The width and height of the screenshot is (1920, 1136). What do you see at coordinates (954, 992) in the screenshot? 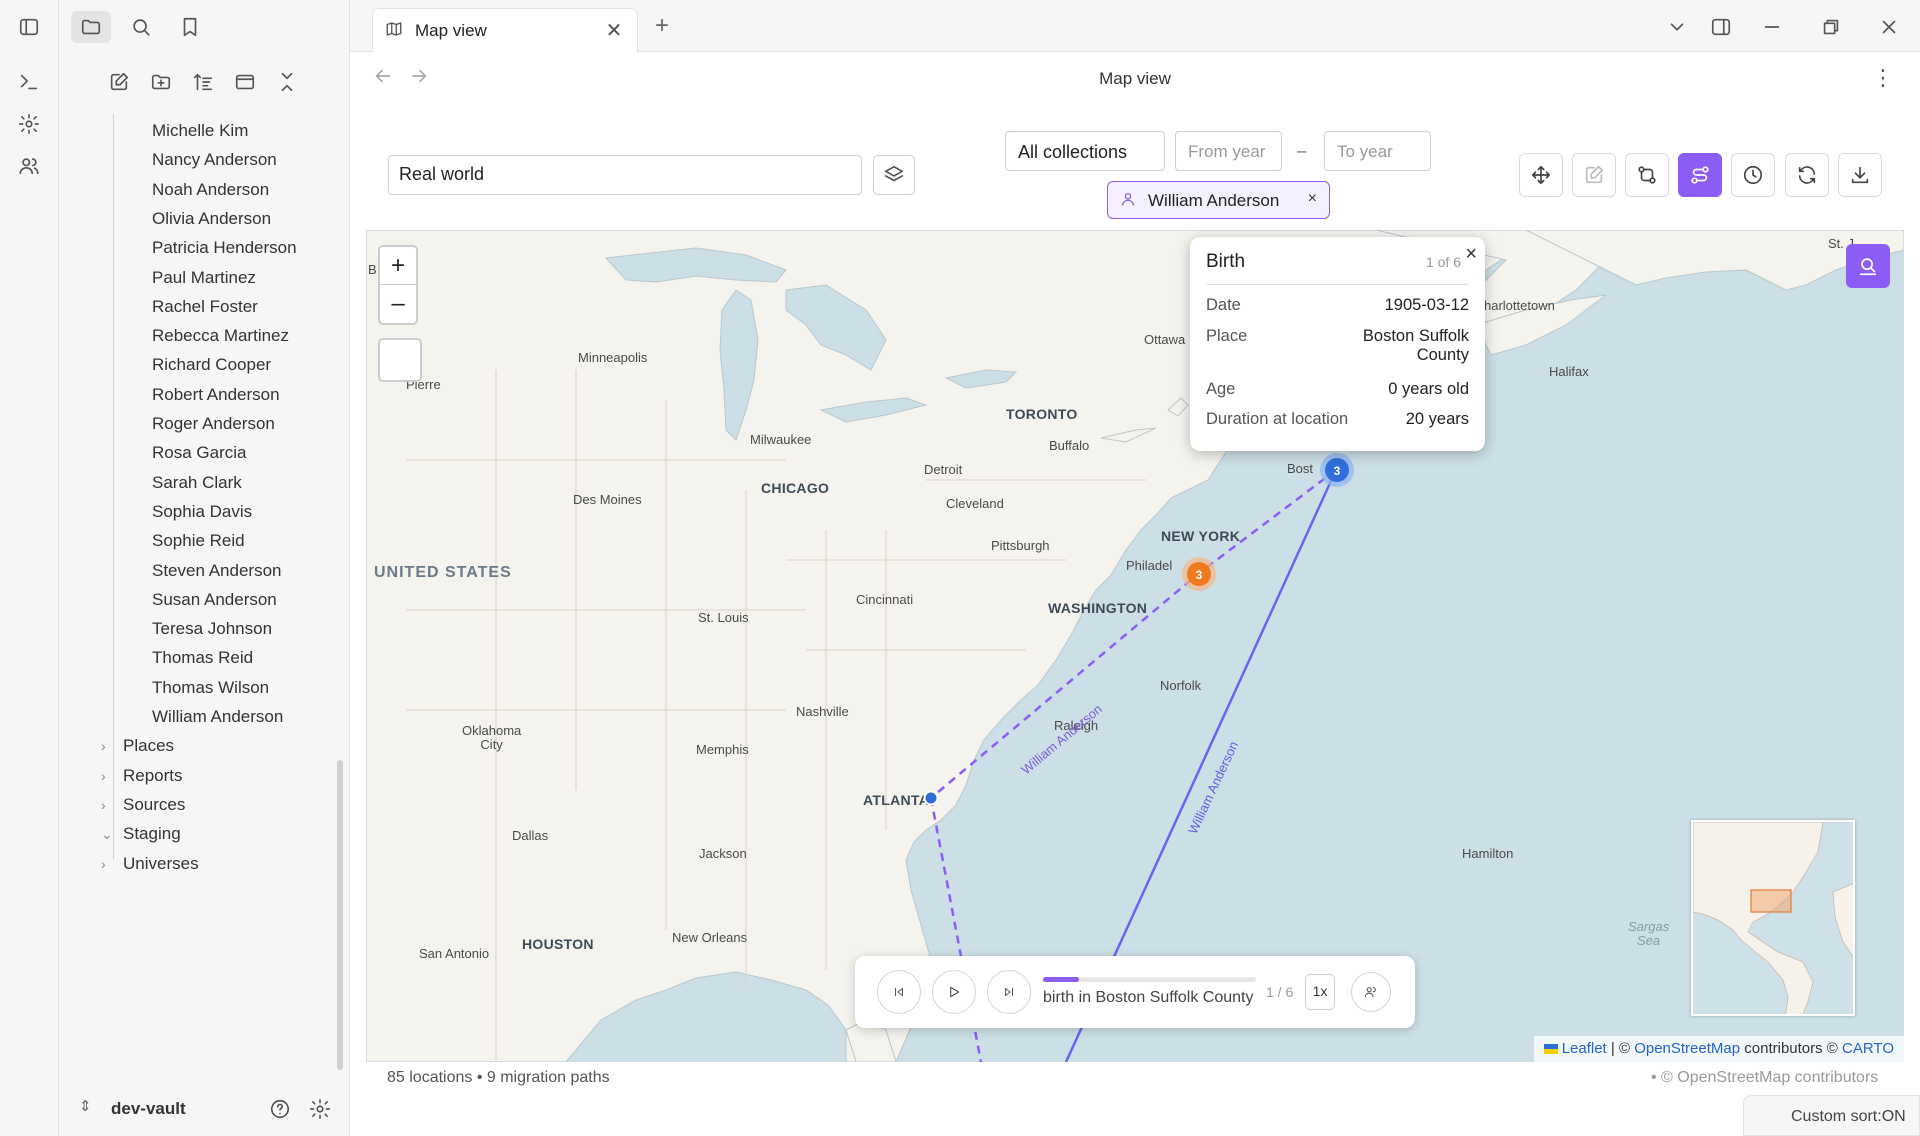
I see `play-button` at bounding box center [954, 992].